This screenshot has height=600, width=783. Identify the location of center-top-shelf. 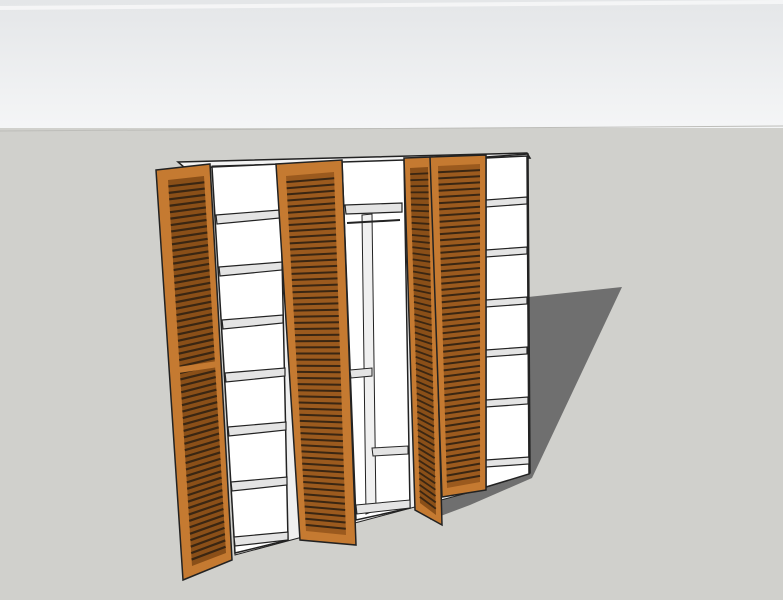
(373, 208).